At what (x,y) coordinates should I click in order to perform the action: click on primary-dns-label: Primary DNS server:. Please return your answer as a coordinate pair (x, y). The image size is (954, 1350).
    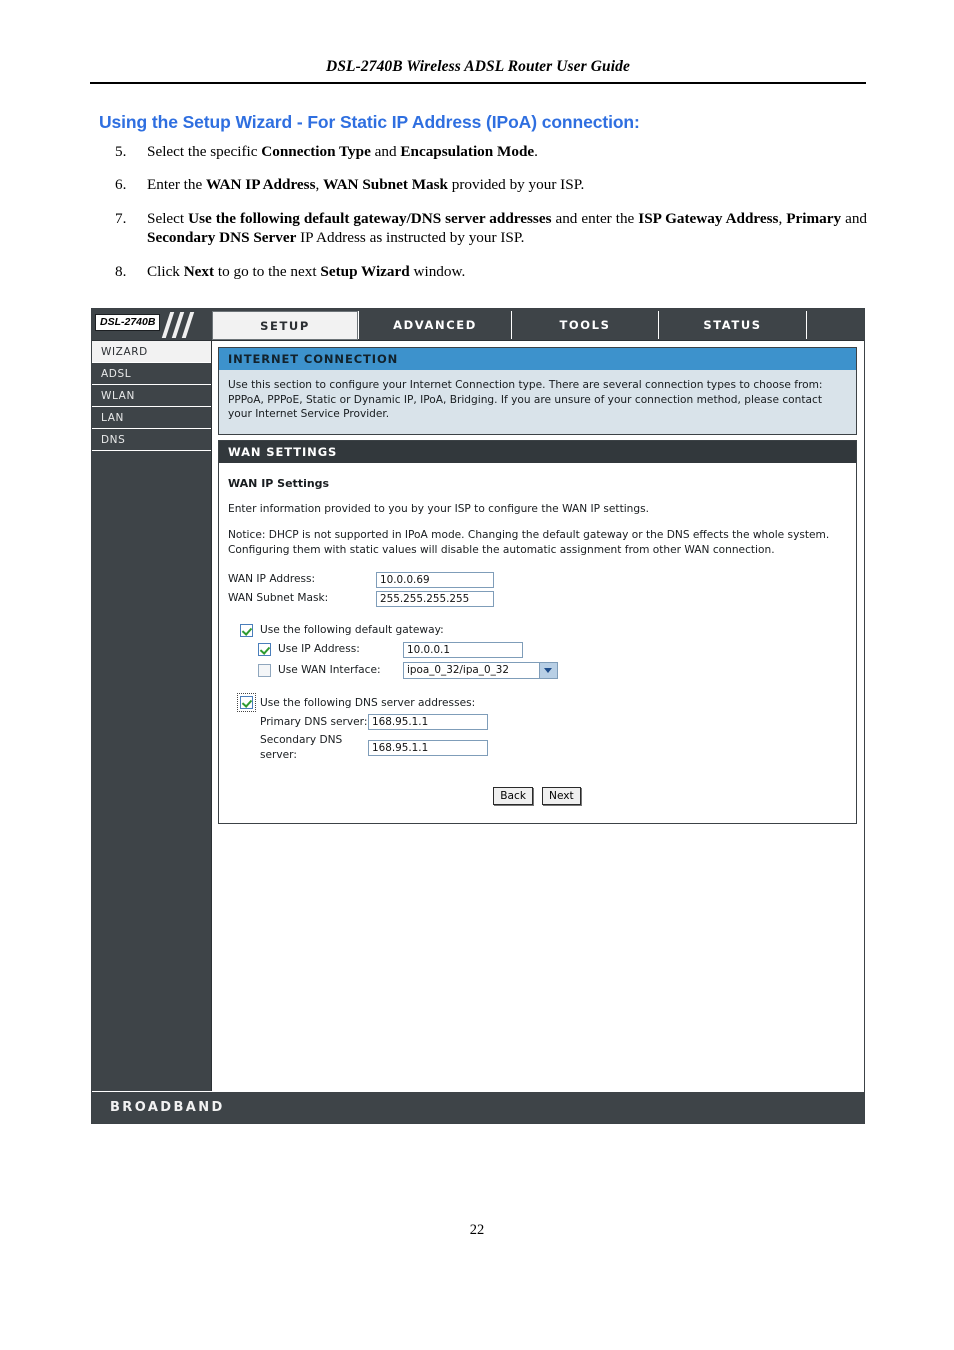
    Looking at the image, I should click on (314, 721).